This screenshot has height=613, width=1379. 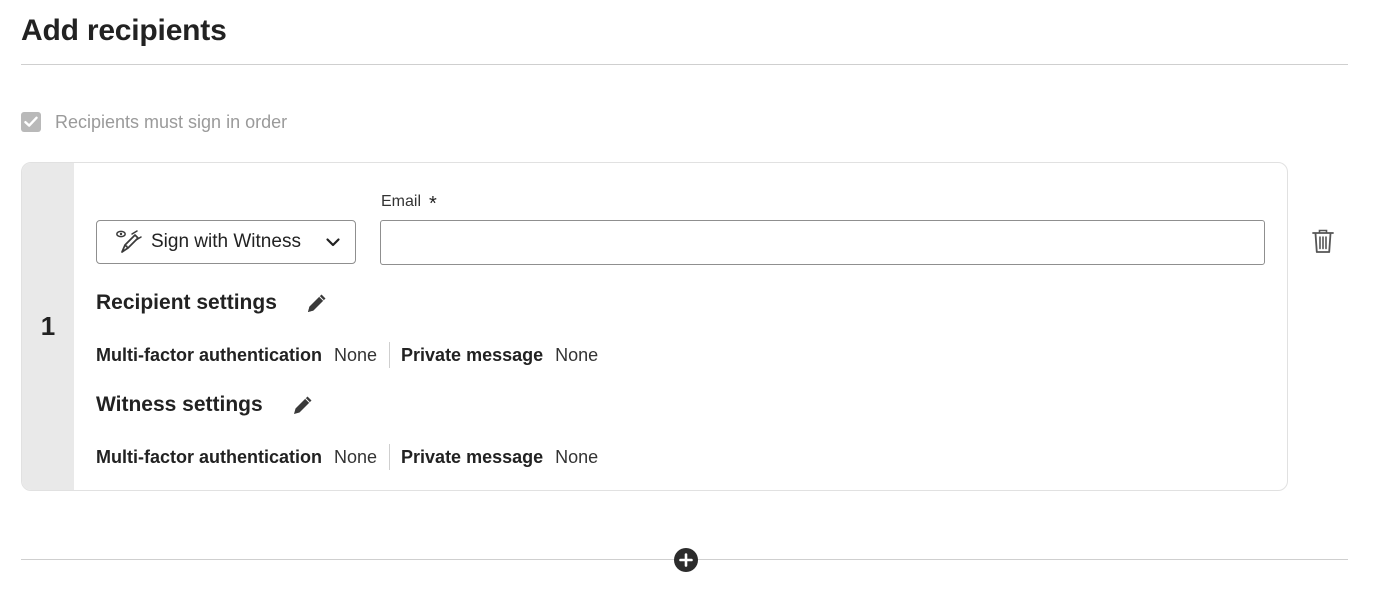 I want to click on recipient-settings-title: Recipient settings, so click(x=186, y=302).